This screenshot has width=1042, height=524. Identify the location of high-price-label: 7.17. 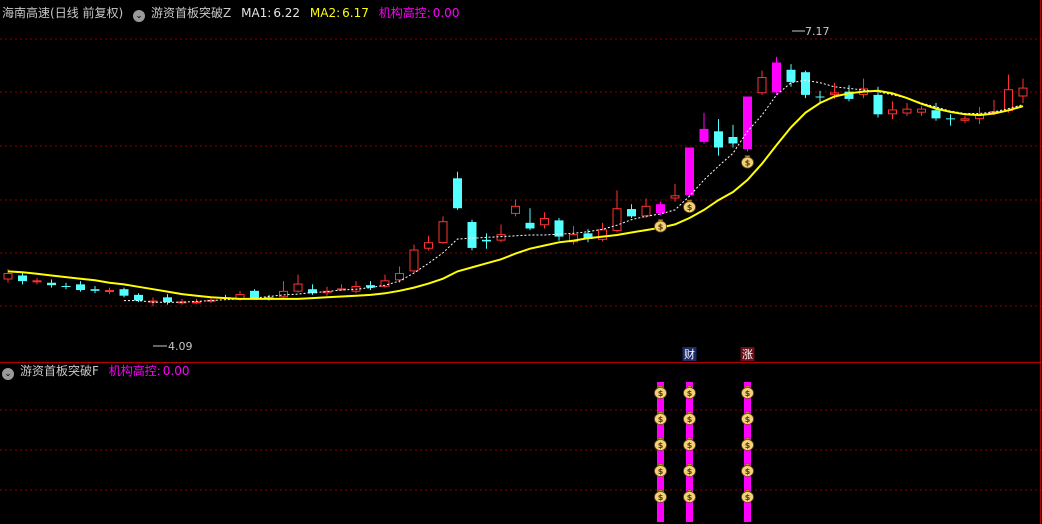
(817, 31).